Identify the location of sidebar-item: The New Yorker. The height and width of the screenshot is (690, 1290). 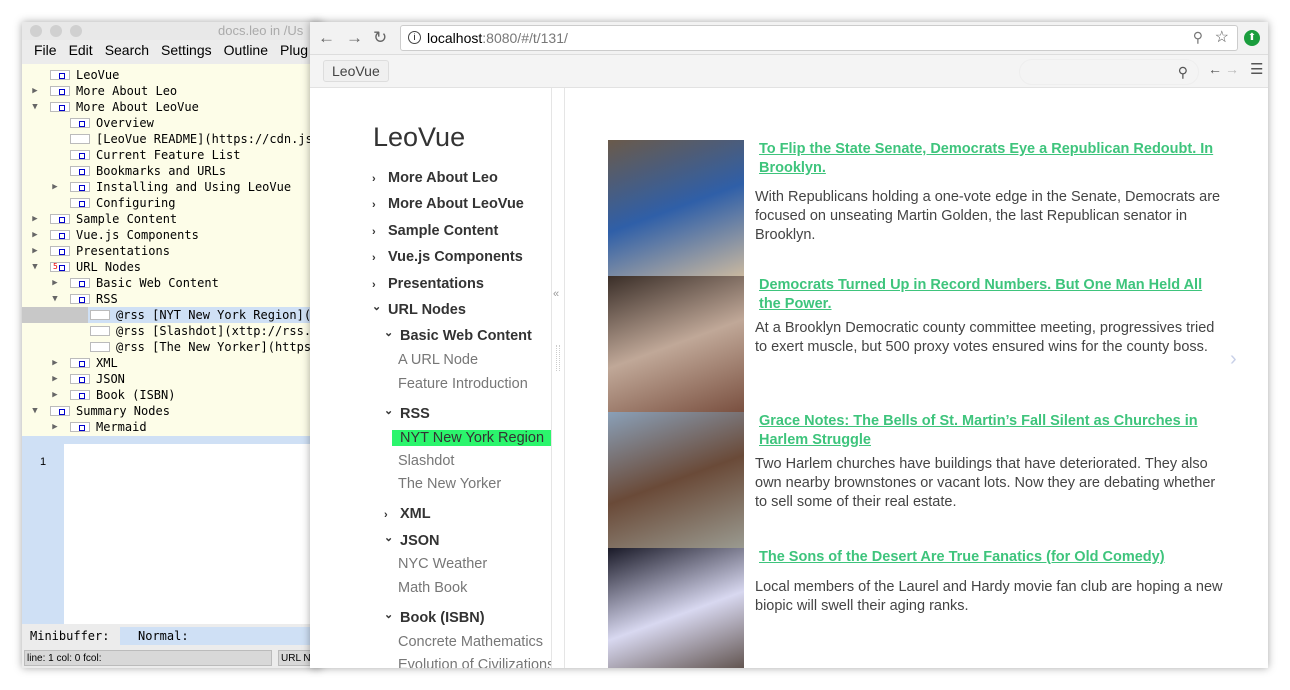
(449, 484).